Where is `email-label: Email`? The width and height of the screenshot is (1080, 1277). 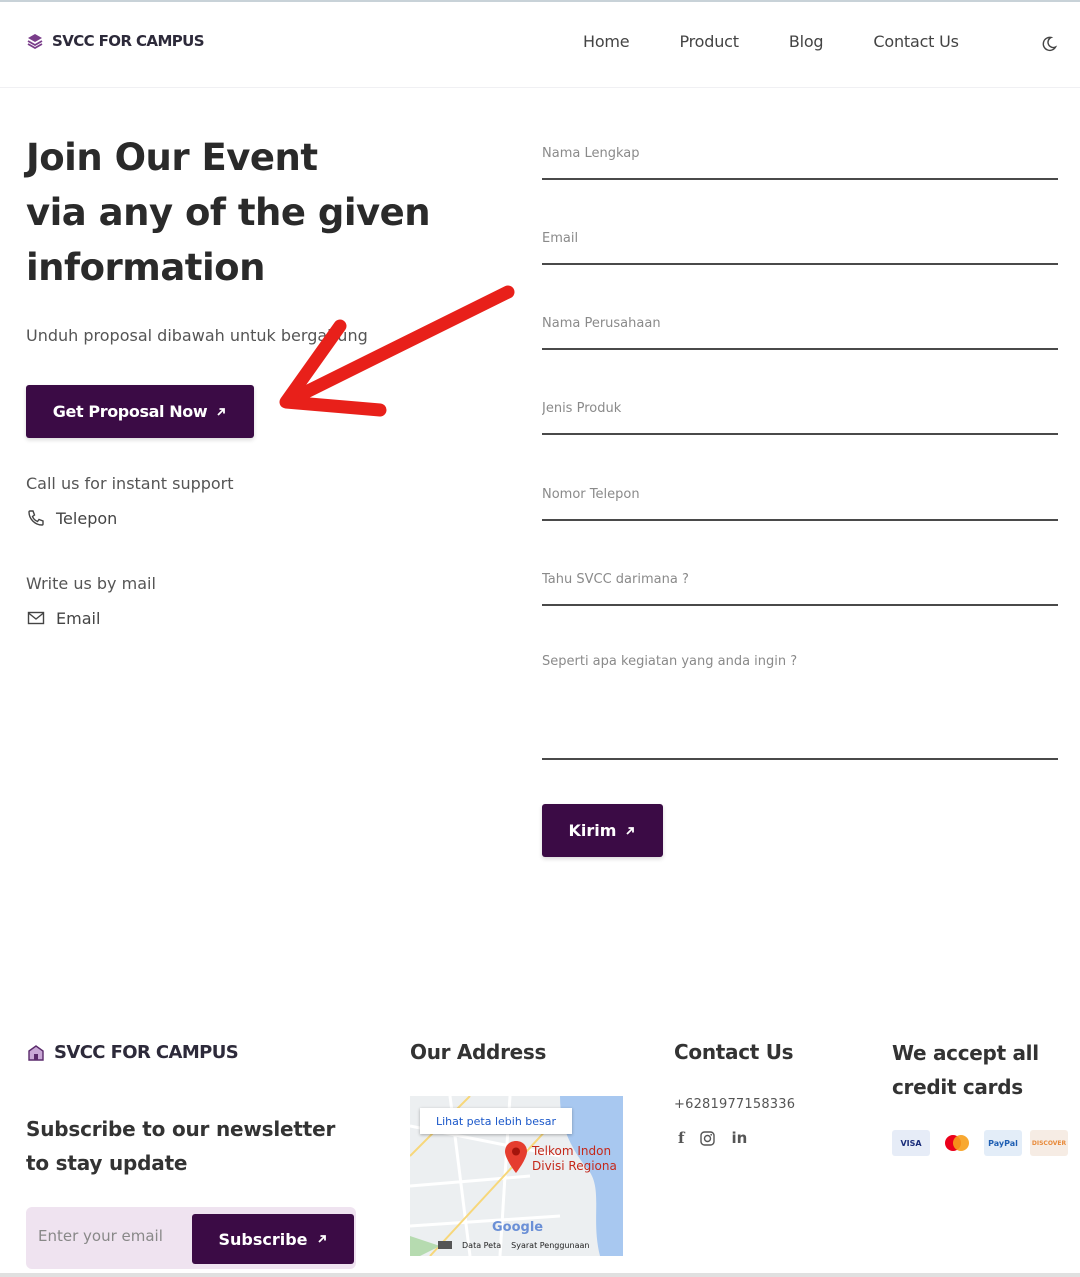 email-label: Email is located at coordinates (78, 618).